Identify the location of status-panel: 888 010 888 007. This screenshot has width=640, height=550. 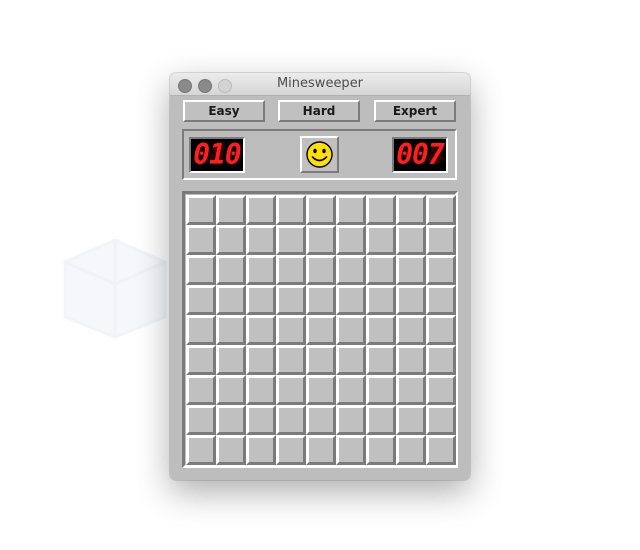
(319, 154).